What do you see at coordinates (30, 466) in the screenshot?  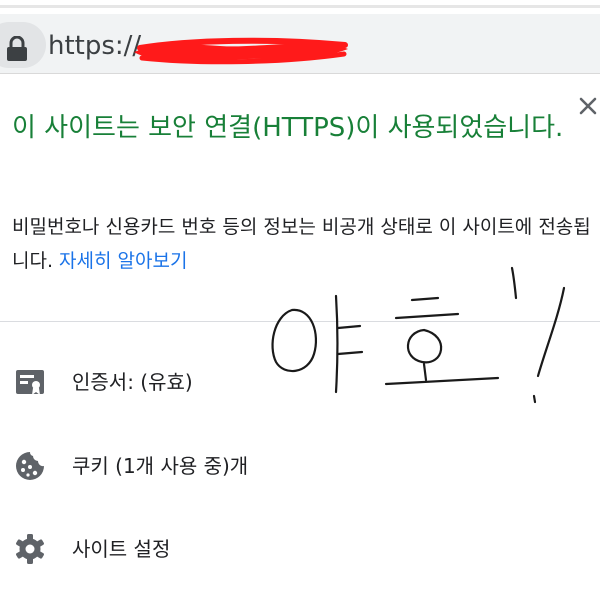 I see `cookie-icon` at bounding box center [30, 466].